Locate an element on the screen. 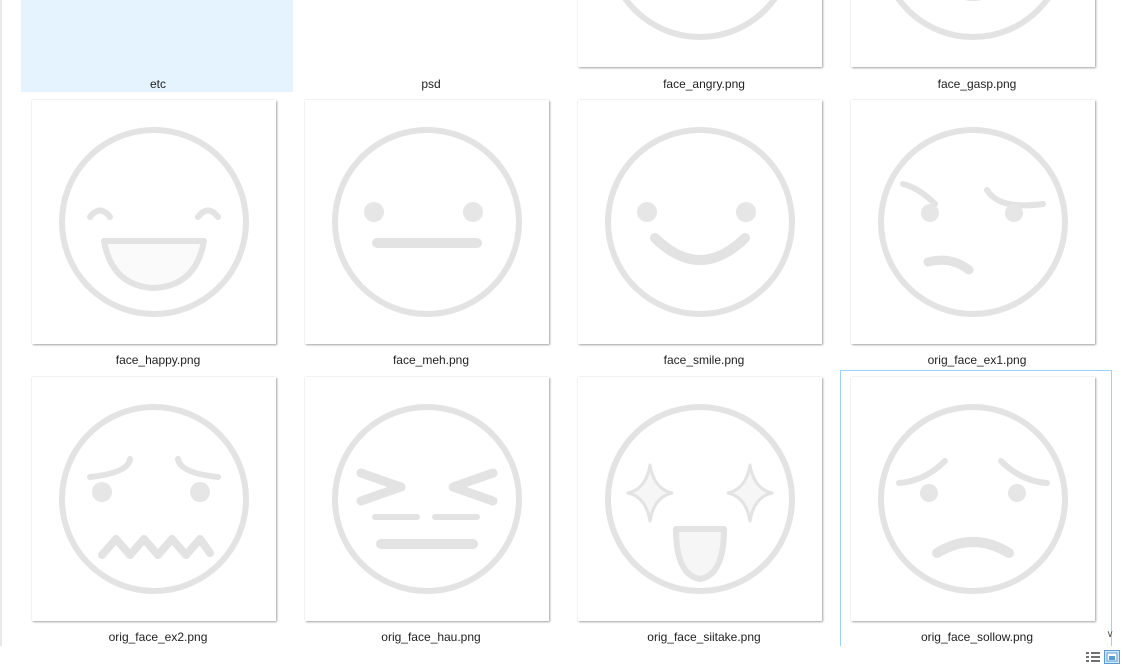  face-hau-icon is located at coordinates (427, 499).